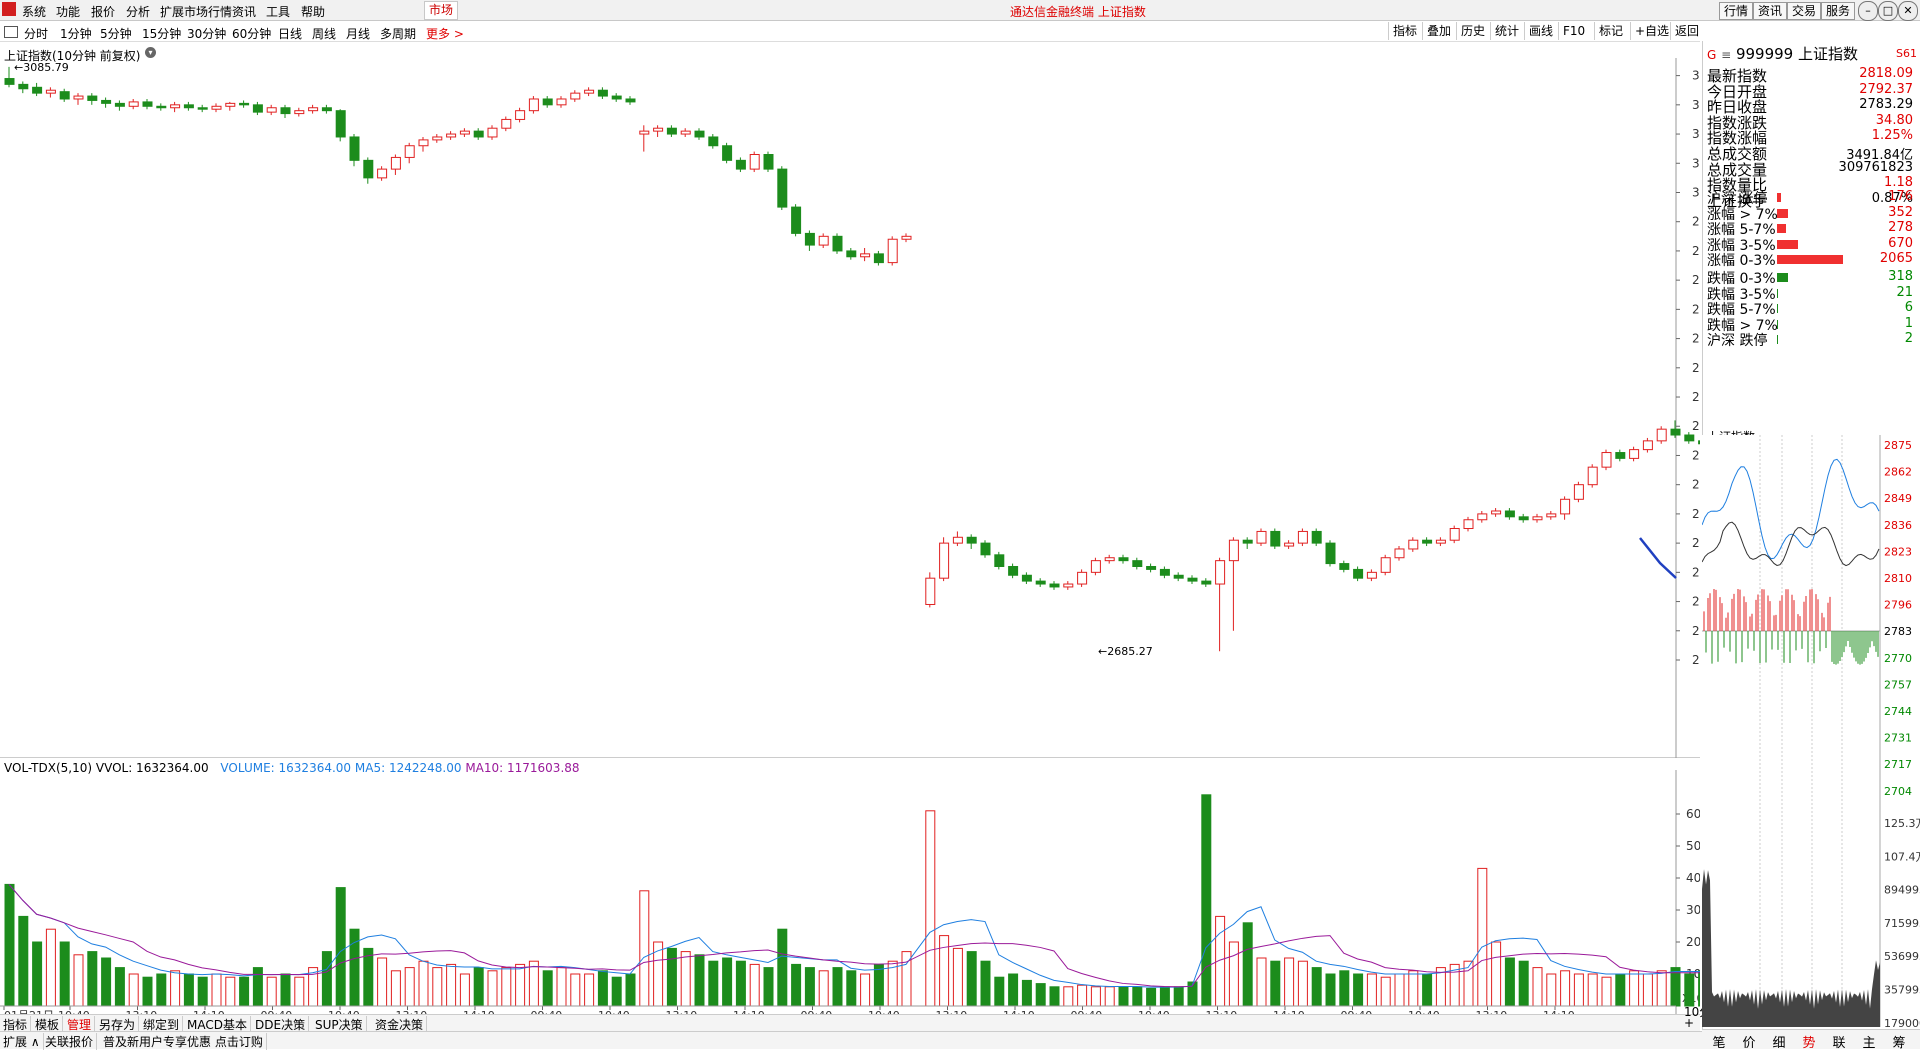 The image size is (1920, 1051). Describe the element at coordinates (76, 33) in the screenshot. I see `period-1min: 1分钟` at that location.